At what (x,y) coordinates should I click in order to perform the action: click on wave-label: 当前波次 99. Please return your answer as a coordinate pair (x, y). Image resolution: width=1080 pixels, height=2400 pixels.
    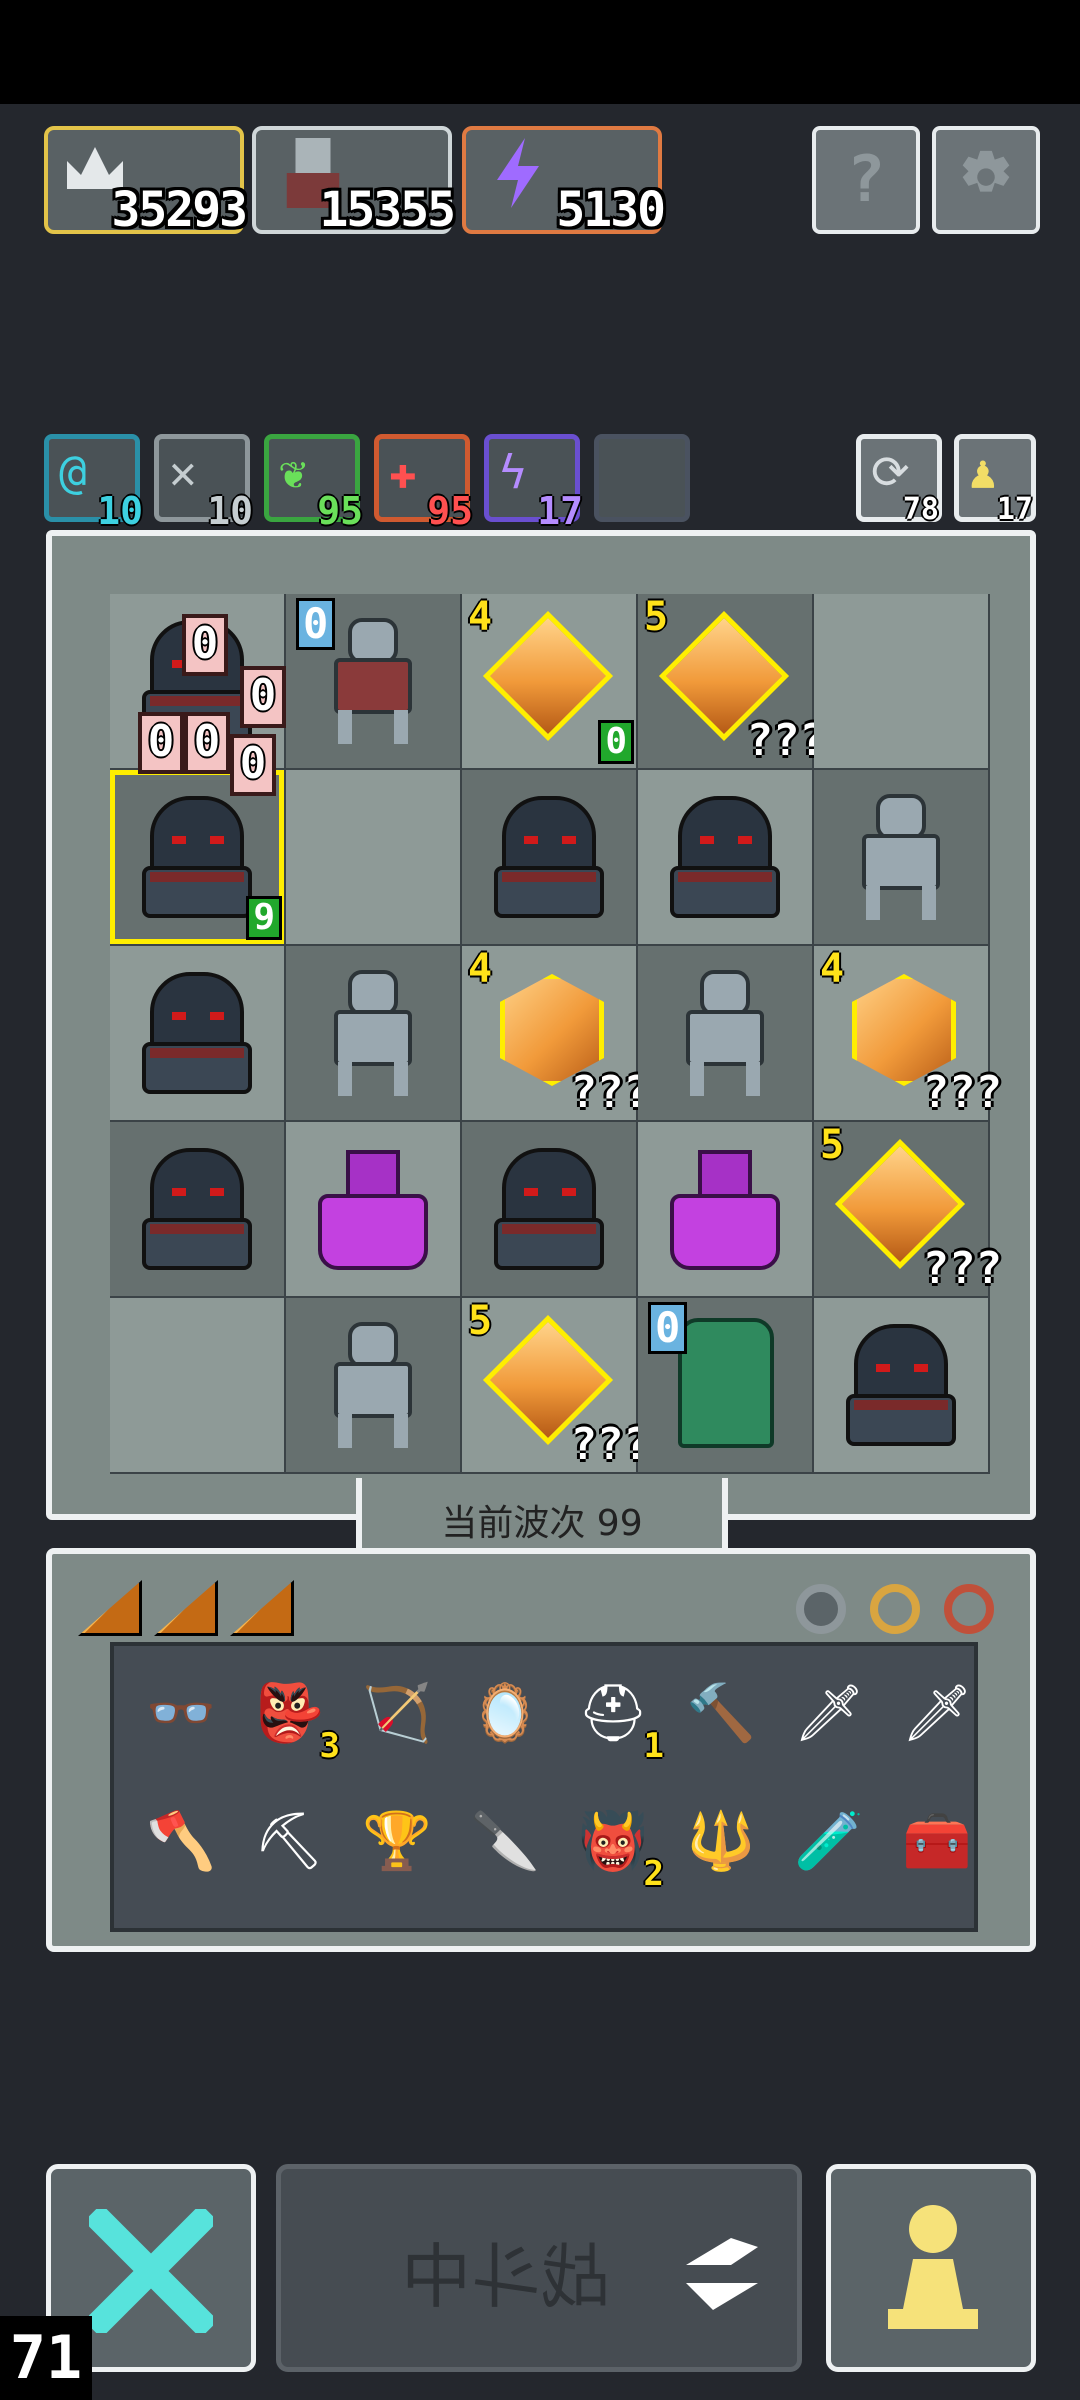
    Looking at the image, I should click on (542, 1523).